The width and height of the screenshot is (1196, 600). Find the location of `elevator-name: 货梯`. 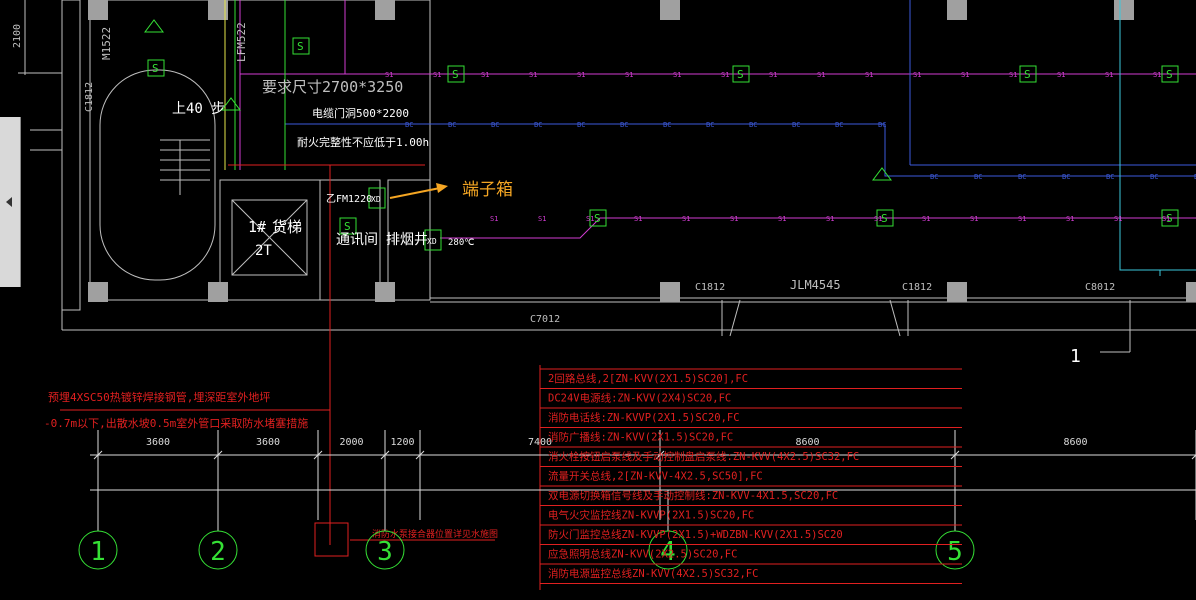

elevator-name: 货梯 is located at coordinates (287, 227).